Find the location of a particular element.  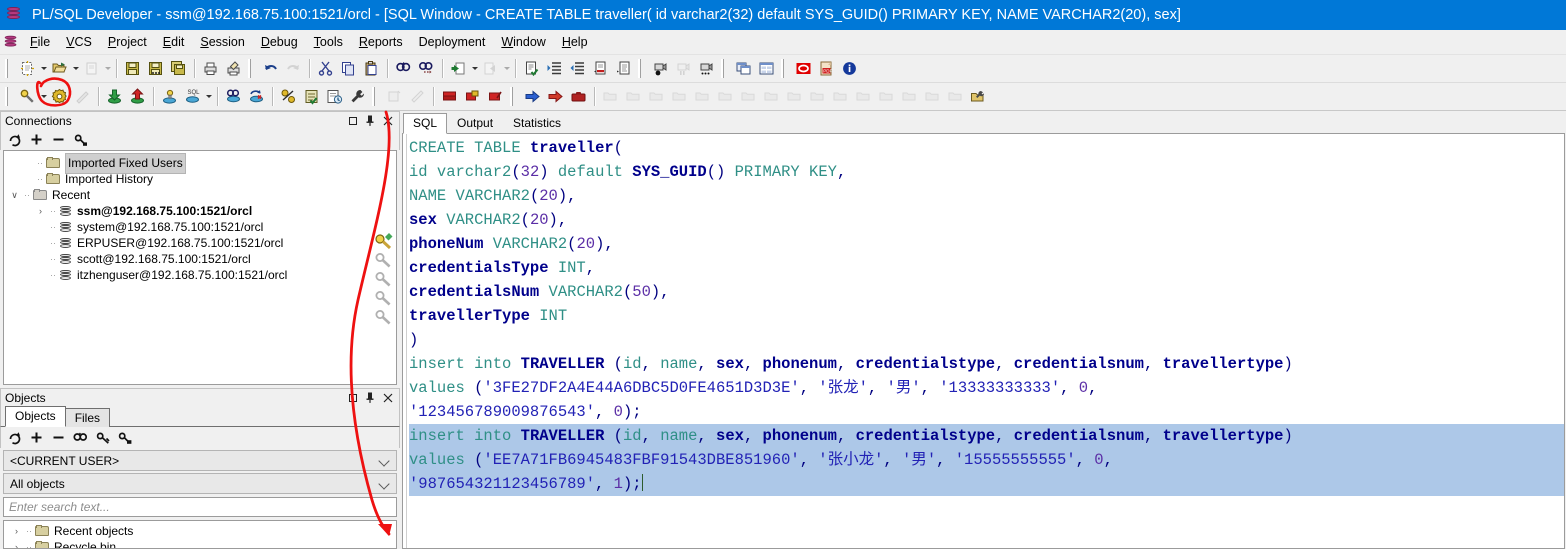

cut-icon is located at coordinates (325, 69).